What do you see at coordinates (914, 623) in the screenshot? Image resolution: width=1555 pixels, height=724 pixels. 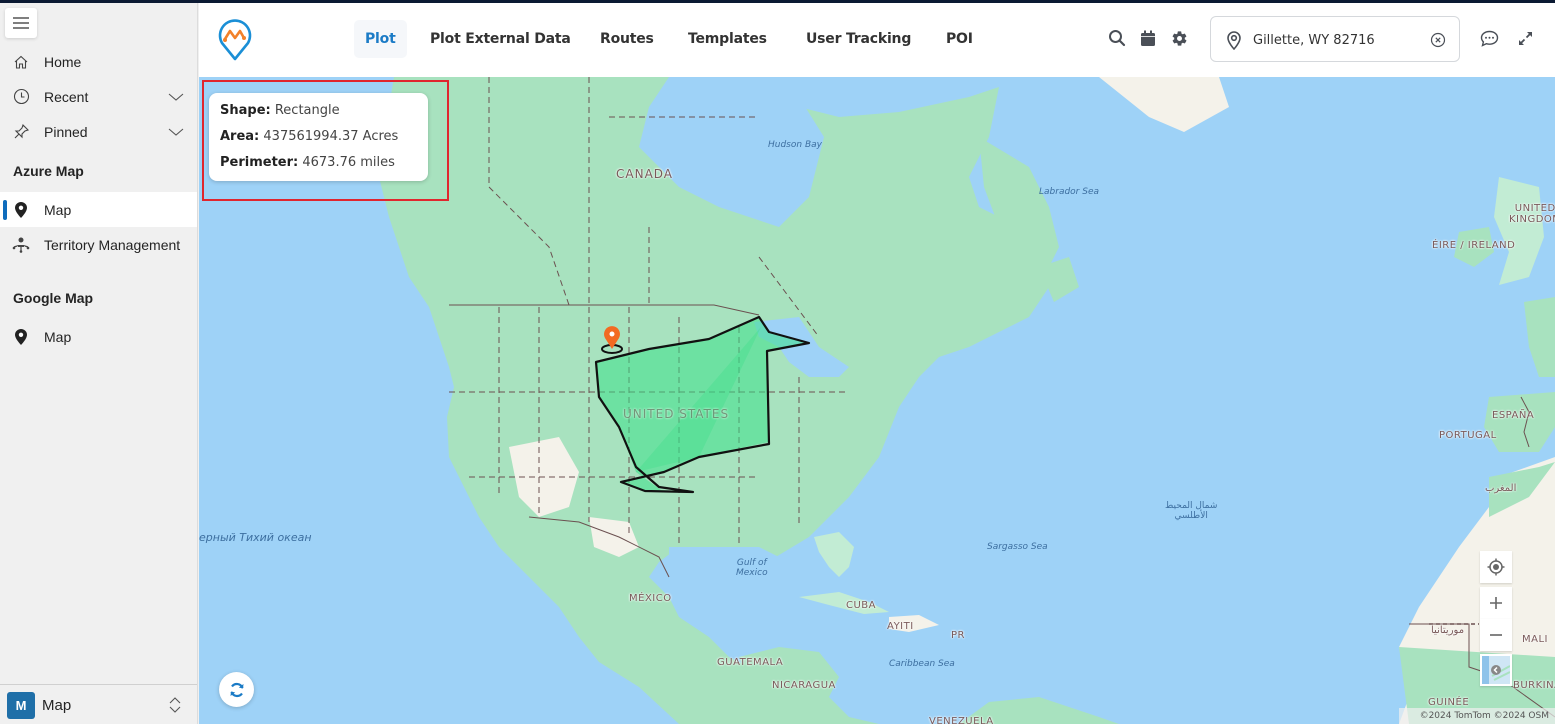 I see `landmass-hispaniola` at bounding box center [914, 623].